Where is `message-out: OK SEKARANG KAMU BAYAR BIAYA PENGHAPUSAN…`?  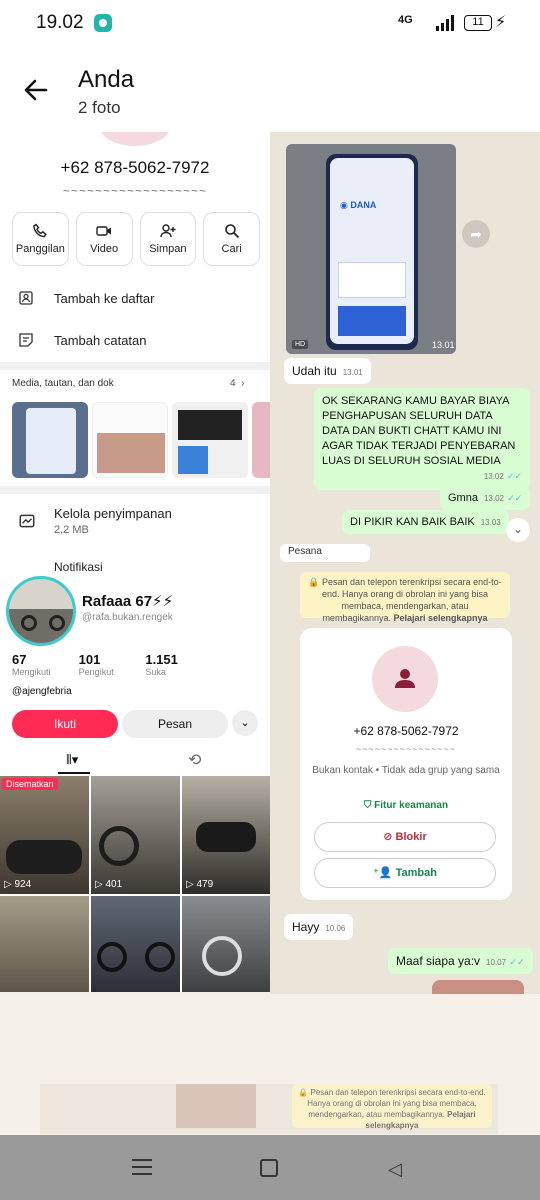
message-out: OK SEKARANG KAMU BAYAR BIAYA PENGHAPUSAN… is located at coordinates (422, 439).